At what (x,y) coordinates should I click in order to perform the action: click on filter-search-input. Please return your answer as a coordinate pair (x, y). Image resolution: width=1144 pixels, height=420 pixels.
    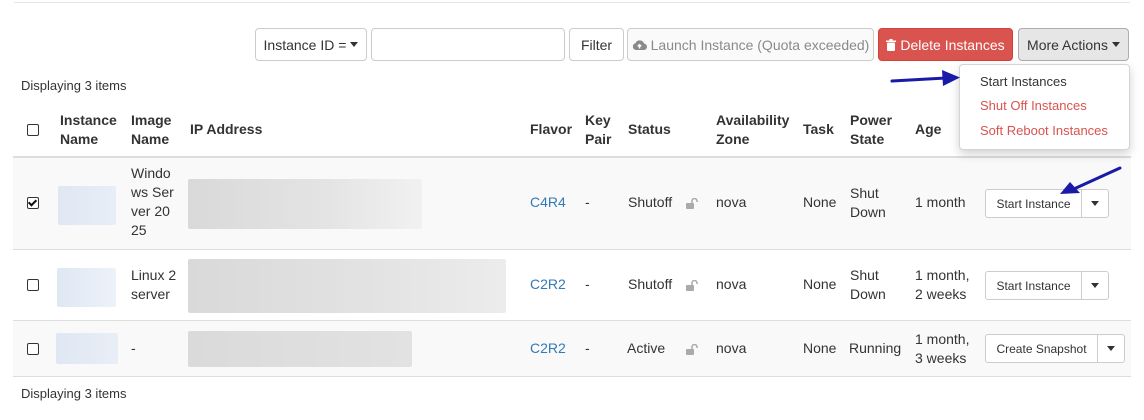
    Looking at the image, I should click on (468, 44).